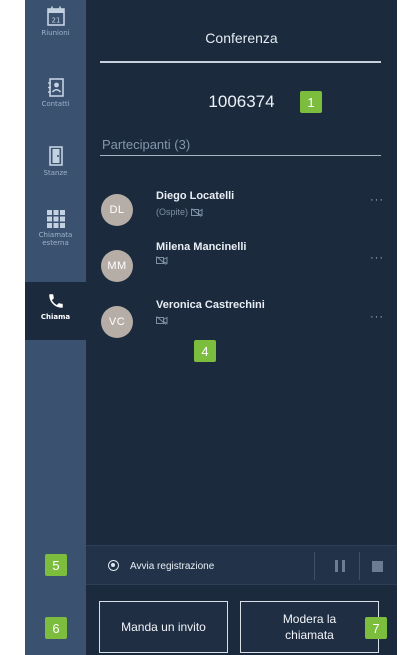 Image resolution: width=414 pixels, height=655 pixels. What do you see at coordinates (146, 144) in the screenshot?
I see `participants-heading: Partecipanti (3)` at bounding box center [146, 144].